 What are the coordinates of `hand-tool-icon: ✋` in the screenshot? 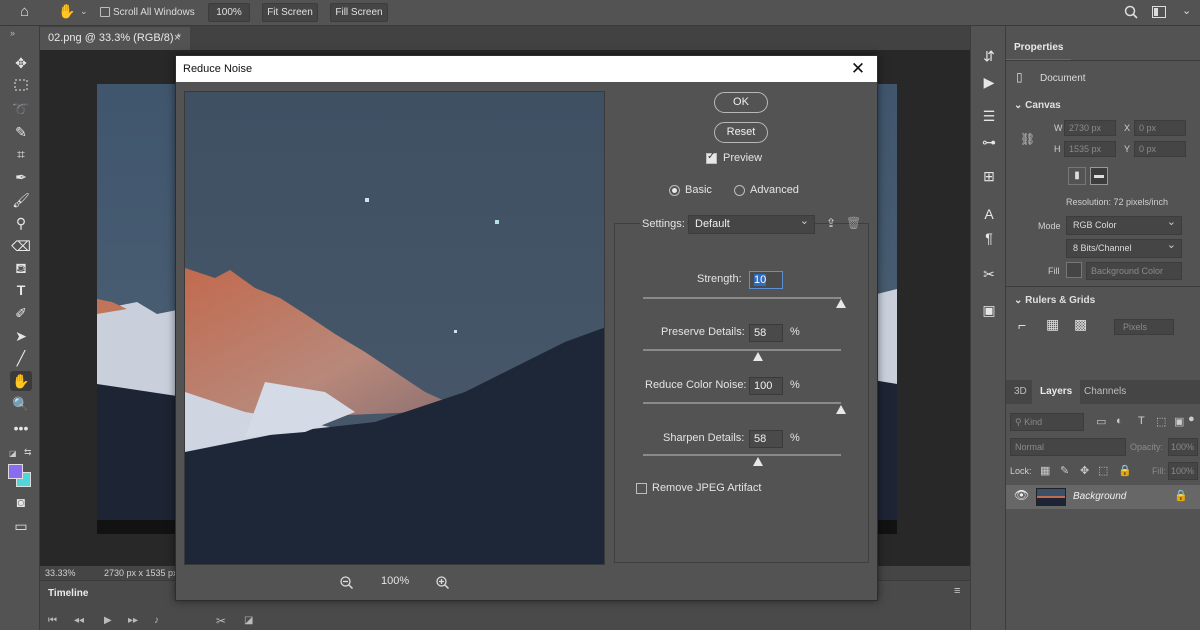 It's located at (66, 11).